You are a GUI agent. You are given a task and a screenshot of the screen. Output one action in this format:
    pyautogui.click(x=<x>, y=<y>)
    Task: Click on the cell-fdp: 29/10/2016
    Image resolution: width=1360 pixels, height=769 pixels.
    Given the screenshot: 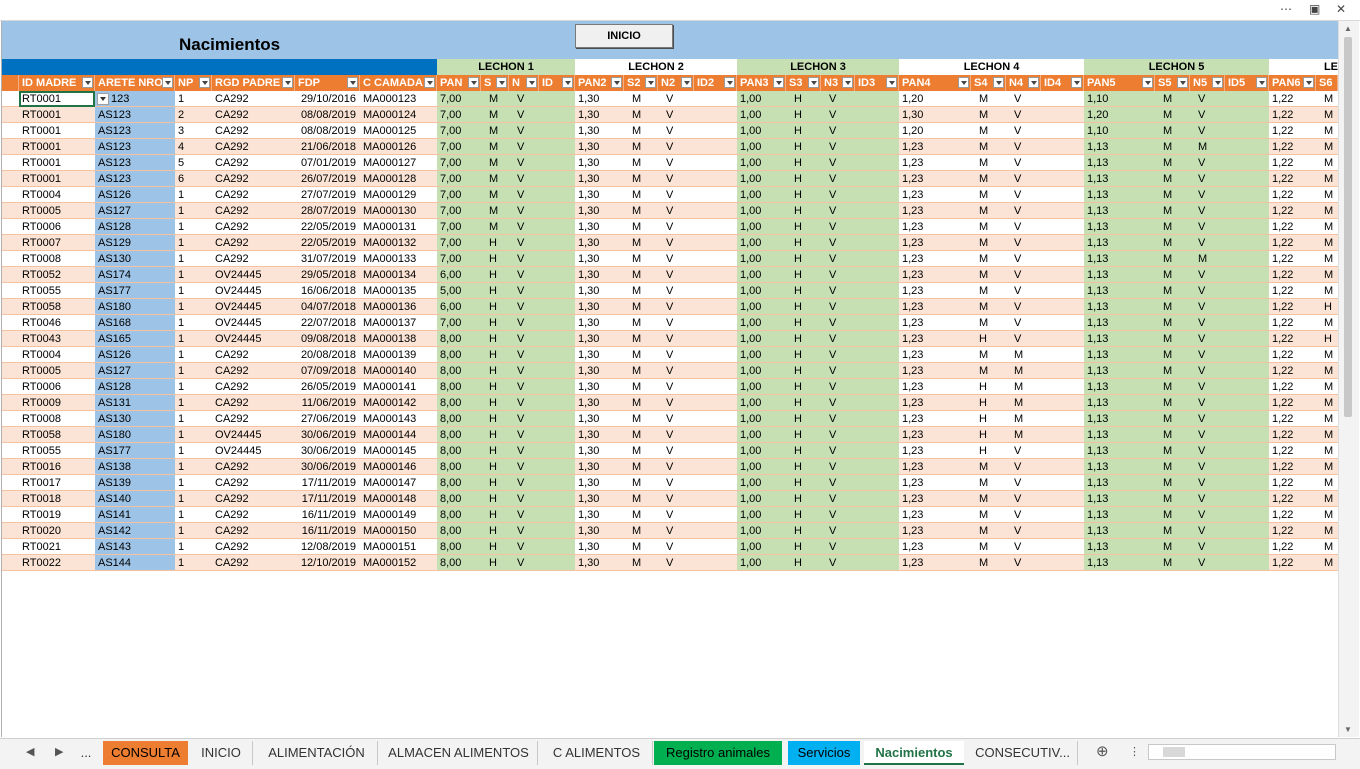 What is the action you would take?
    pyautogui.click(x=327, y=99)
    